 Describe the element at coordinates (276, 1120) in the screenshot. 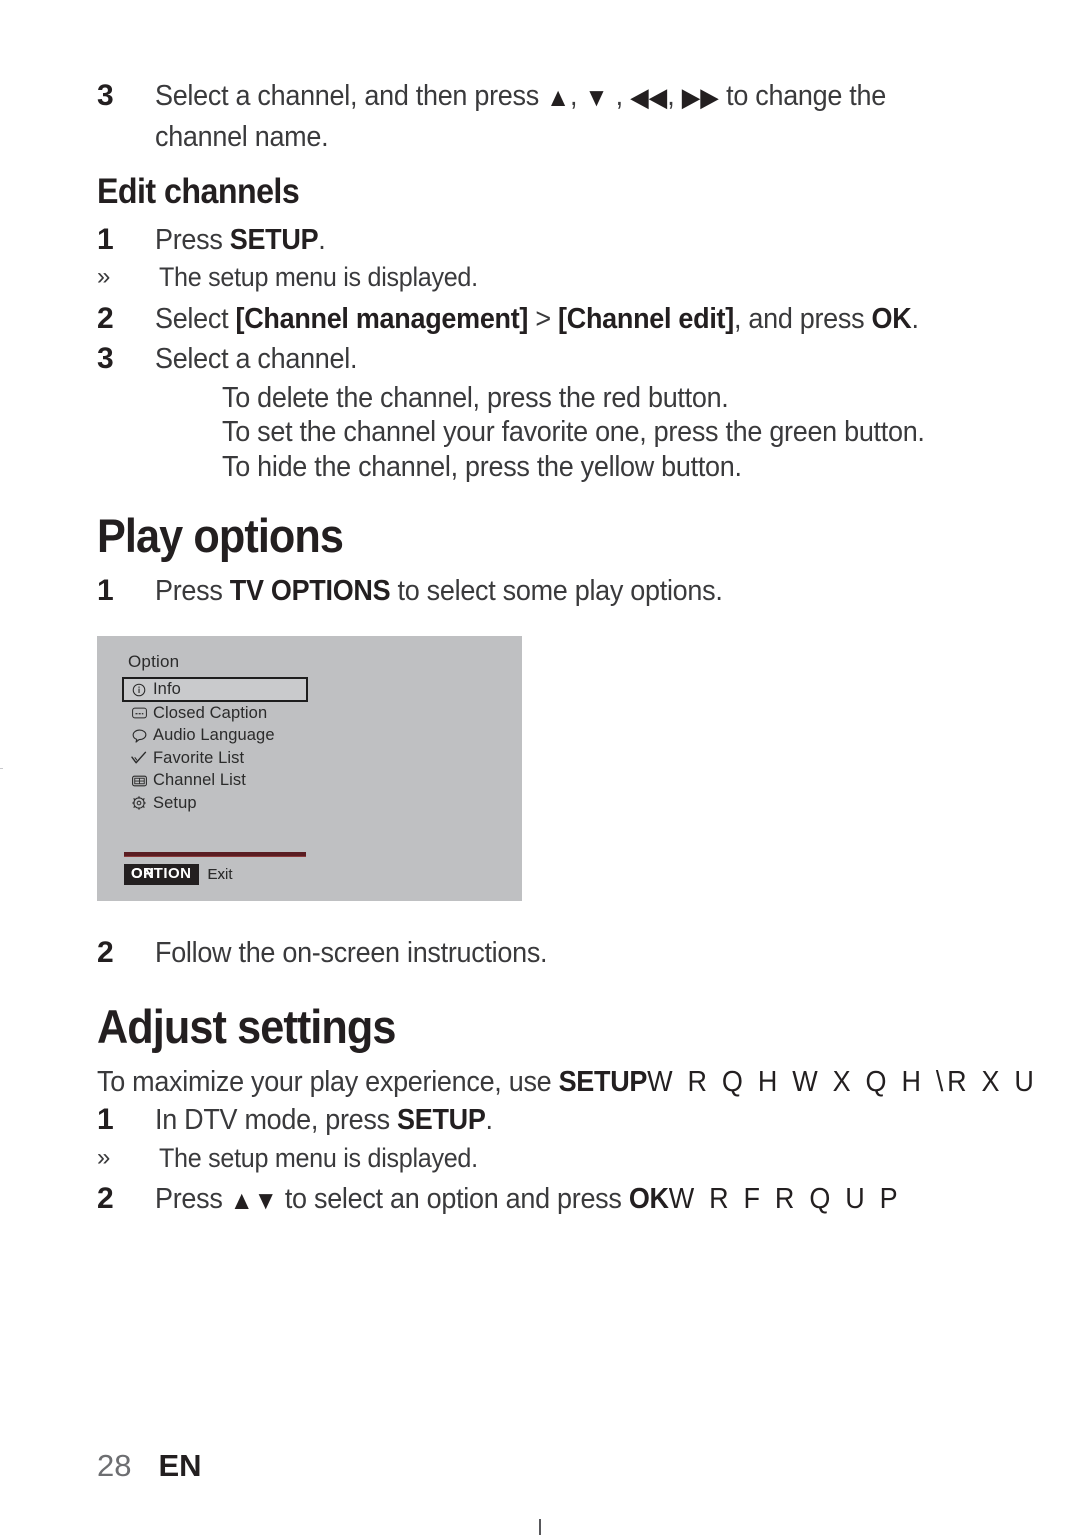

I see `step-text-before: In DTV mode, press` at that location.